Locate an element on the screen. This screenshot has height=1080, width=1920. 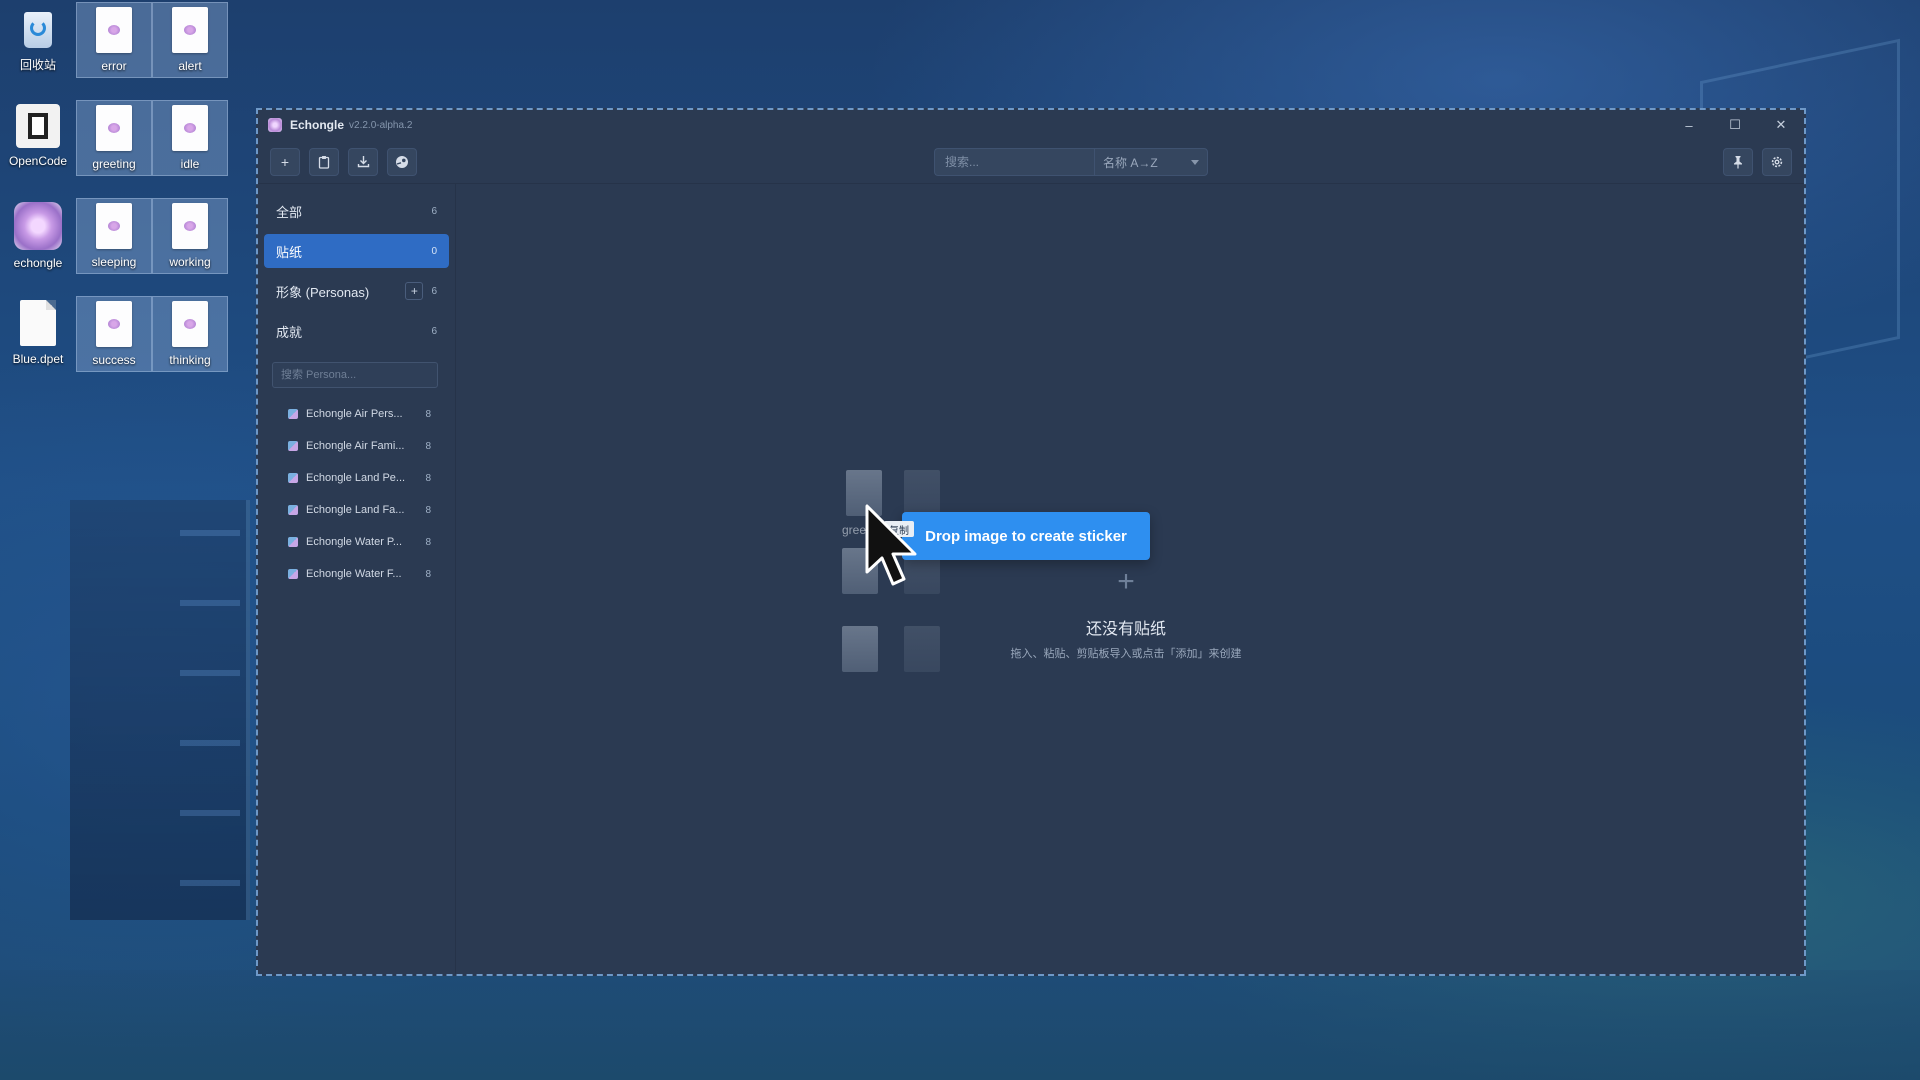
close-button: ✕ is located at coordinates (1781, 125).